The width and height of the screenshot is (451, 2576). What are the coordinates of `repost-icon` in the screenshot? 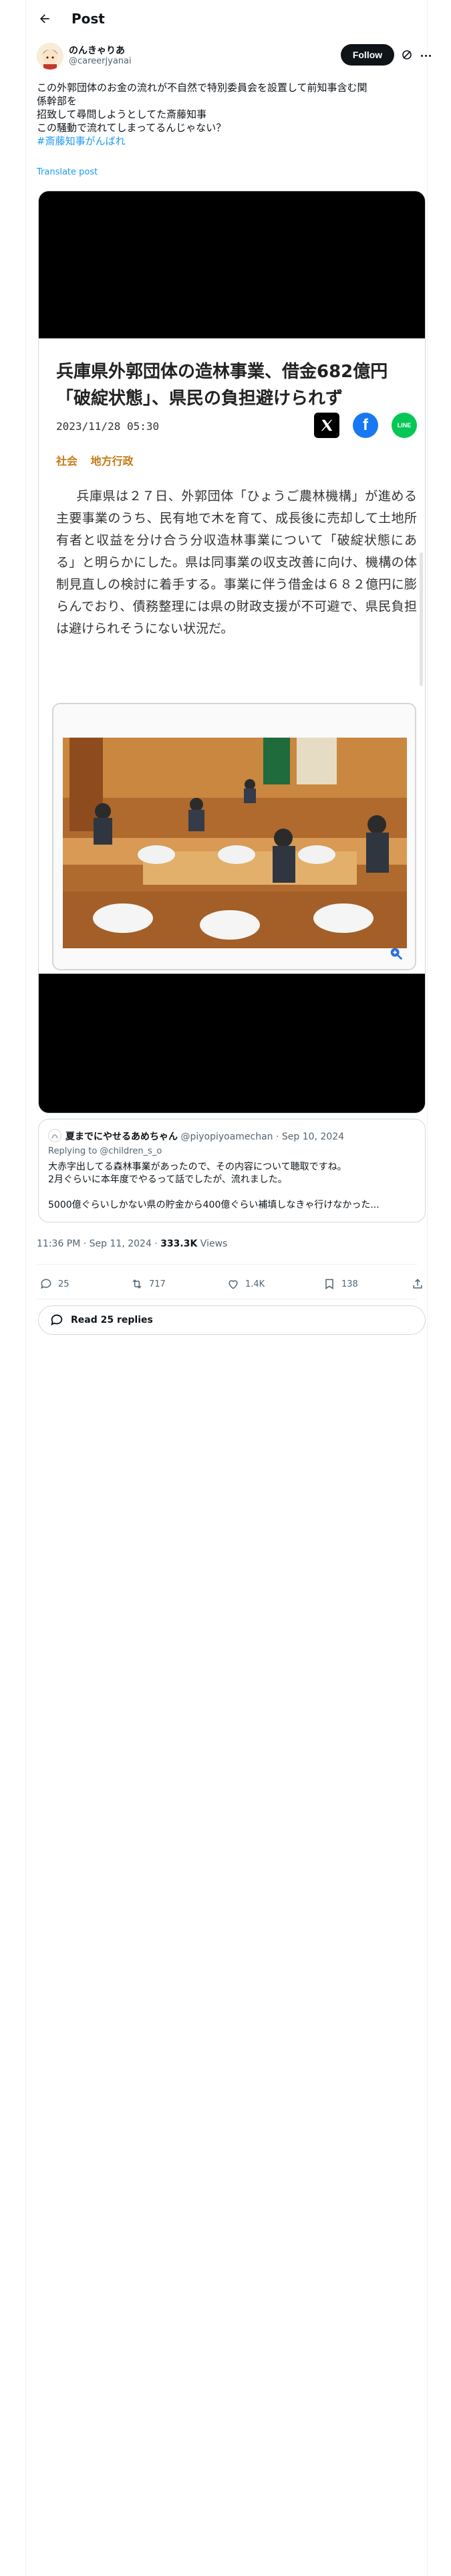 It's located at (137, 1284).